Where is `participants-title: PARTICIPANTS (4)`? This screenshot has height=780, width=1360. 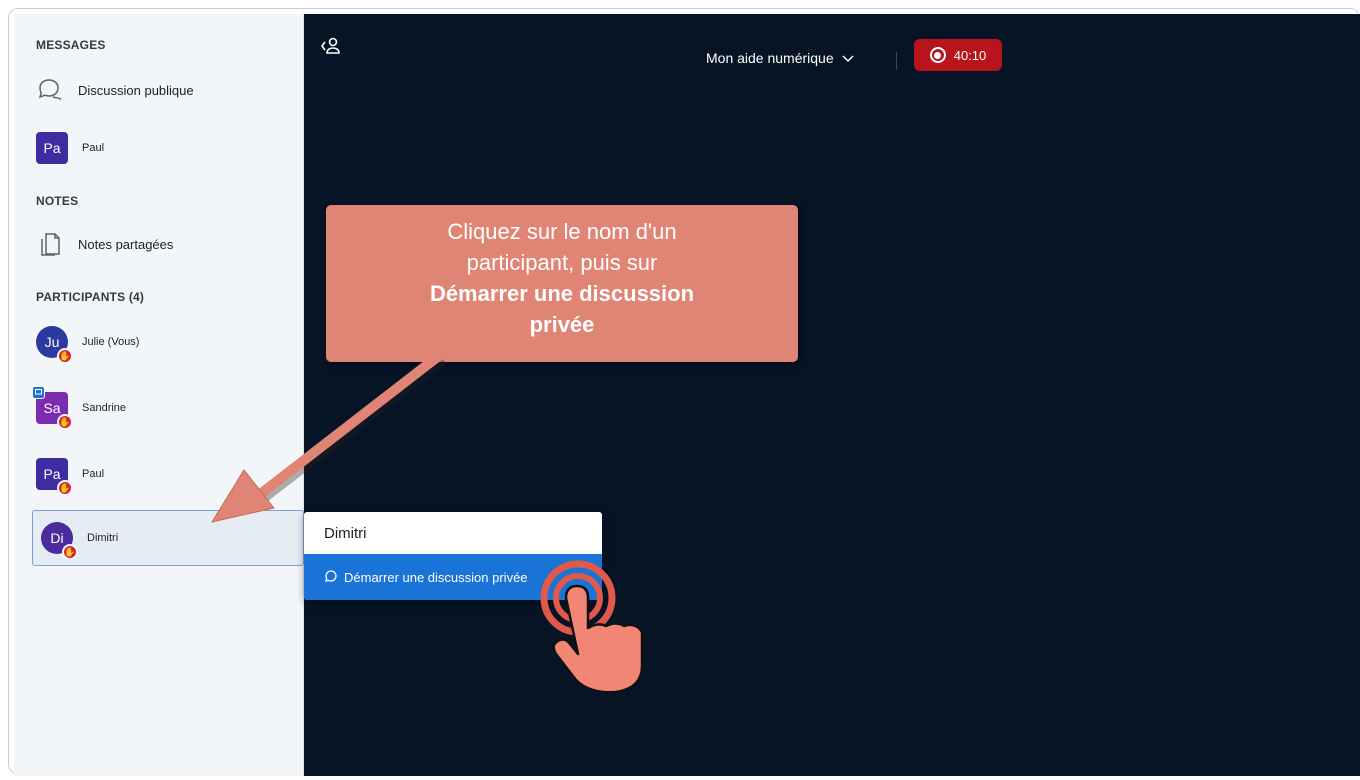
participants-title: PARTICIPANTS (4) is located at coordinates (90, 297).